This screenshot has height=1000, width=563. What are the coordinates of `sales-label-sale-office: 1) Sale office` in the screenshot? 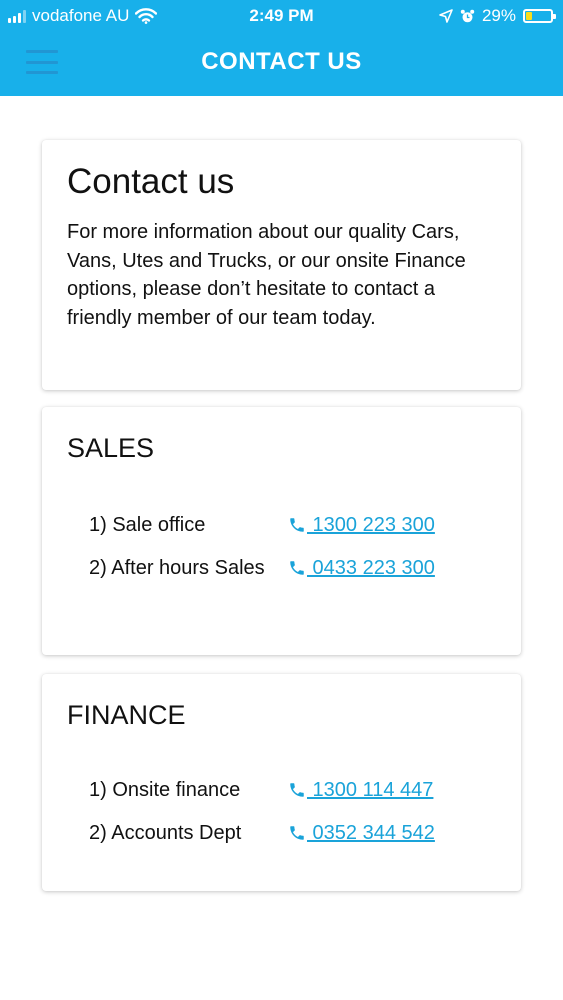 It's located at (147, 525).